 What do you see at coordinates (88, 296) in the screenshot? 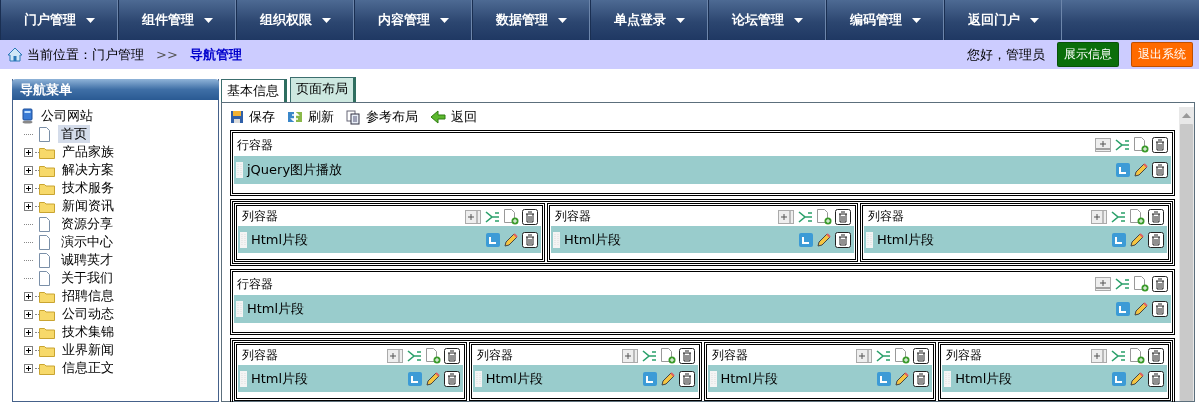
I see `tree-item: 招聘信息` at bounding box center [88, 296].